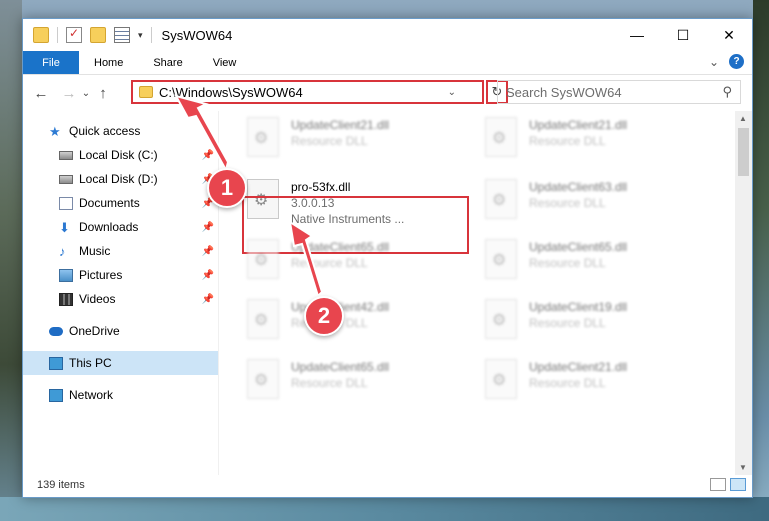 This screenshot has width=769, height=521. What do you see at coordinates (41, 93) in the screenshot?
I see `back-button: ←` at bounding box center [41, 93].